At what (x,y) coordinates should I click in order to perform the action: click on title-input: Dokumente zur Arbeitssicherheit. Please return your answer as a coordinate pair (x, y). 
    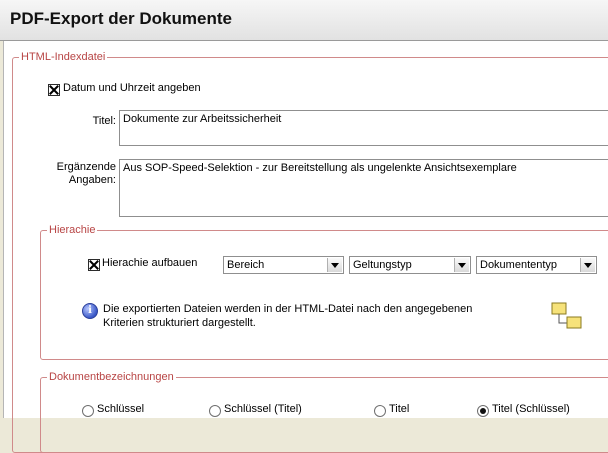
    Looking at the image, I should click on (363, 128).